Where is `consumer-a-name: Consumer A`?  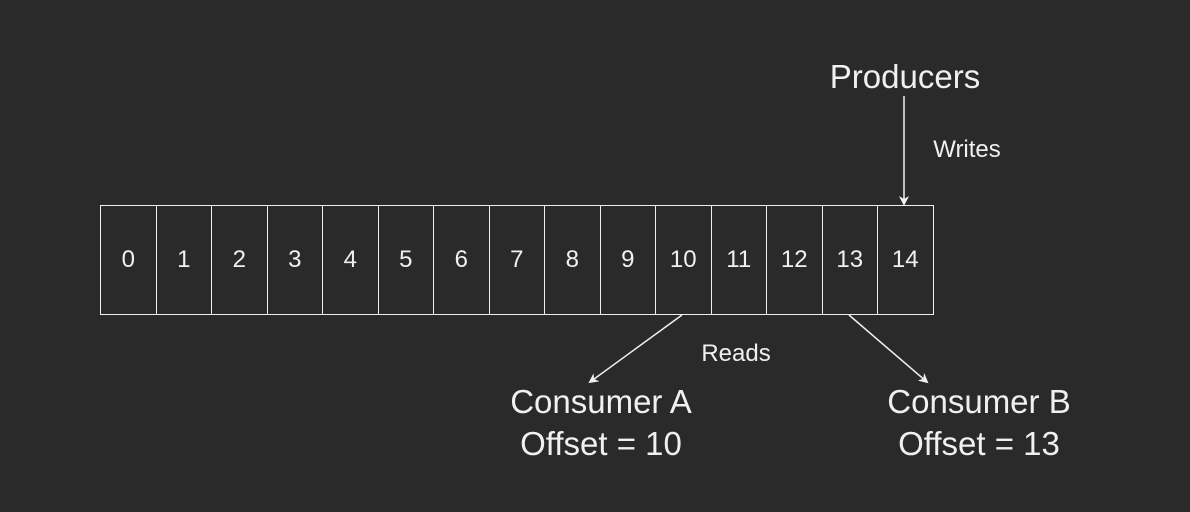
consumer-a-name: Consumer A is located at coordinates (601, 401).